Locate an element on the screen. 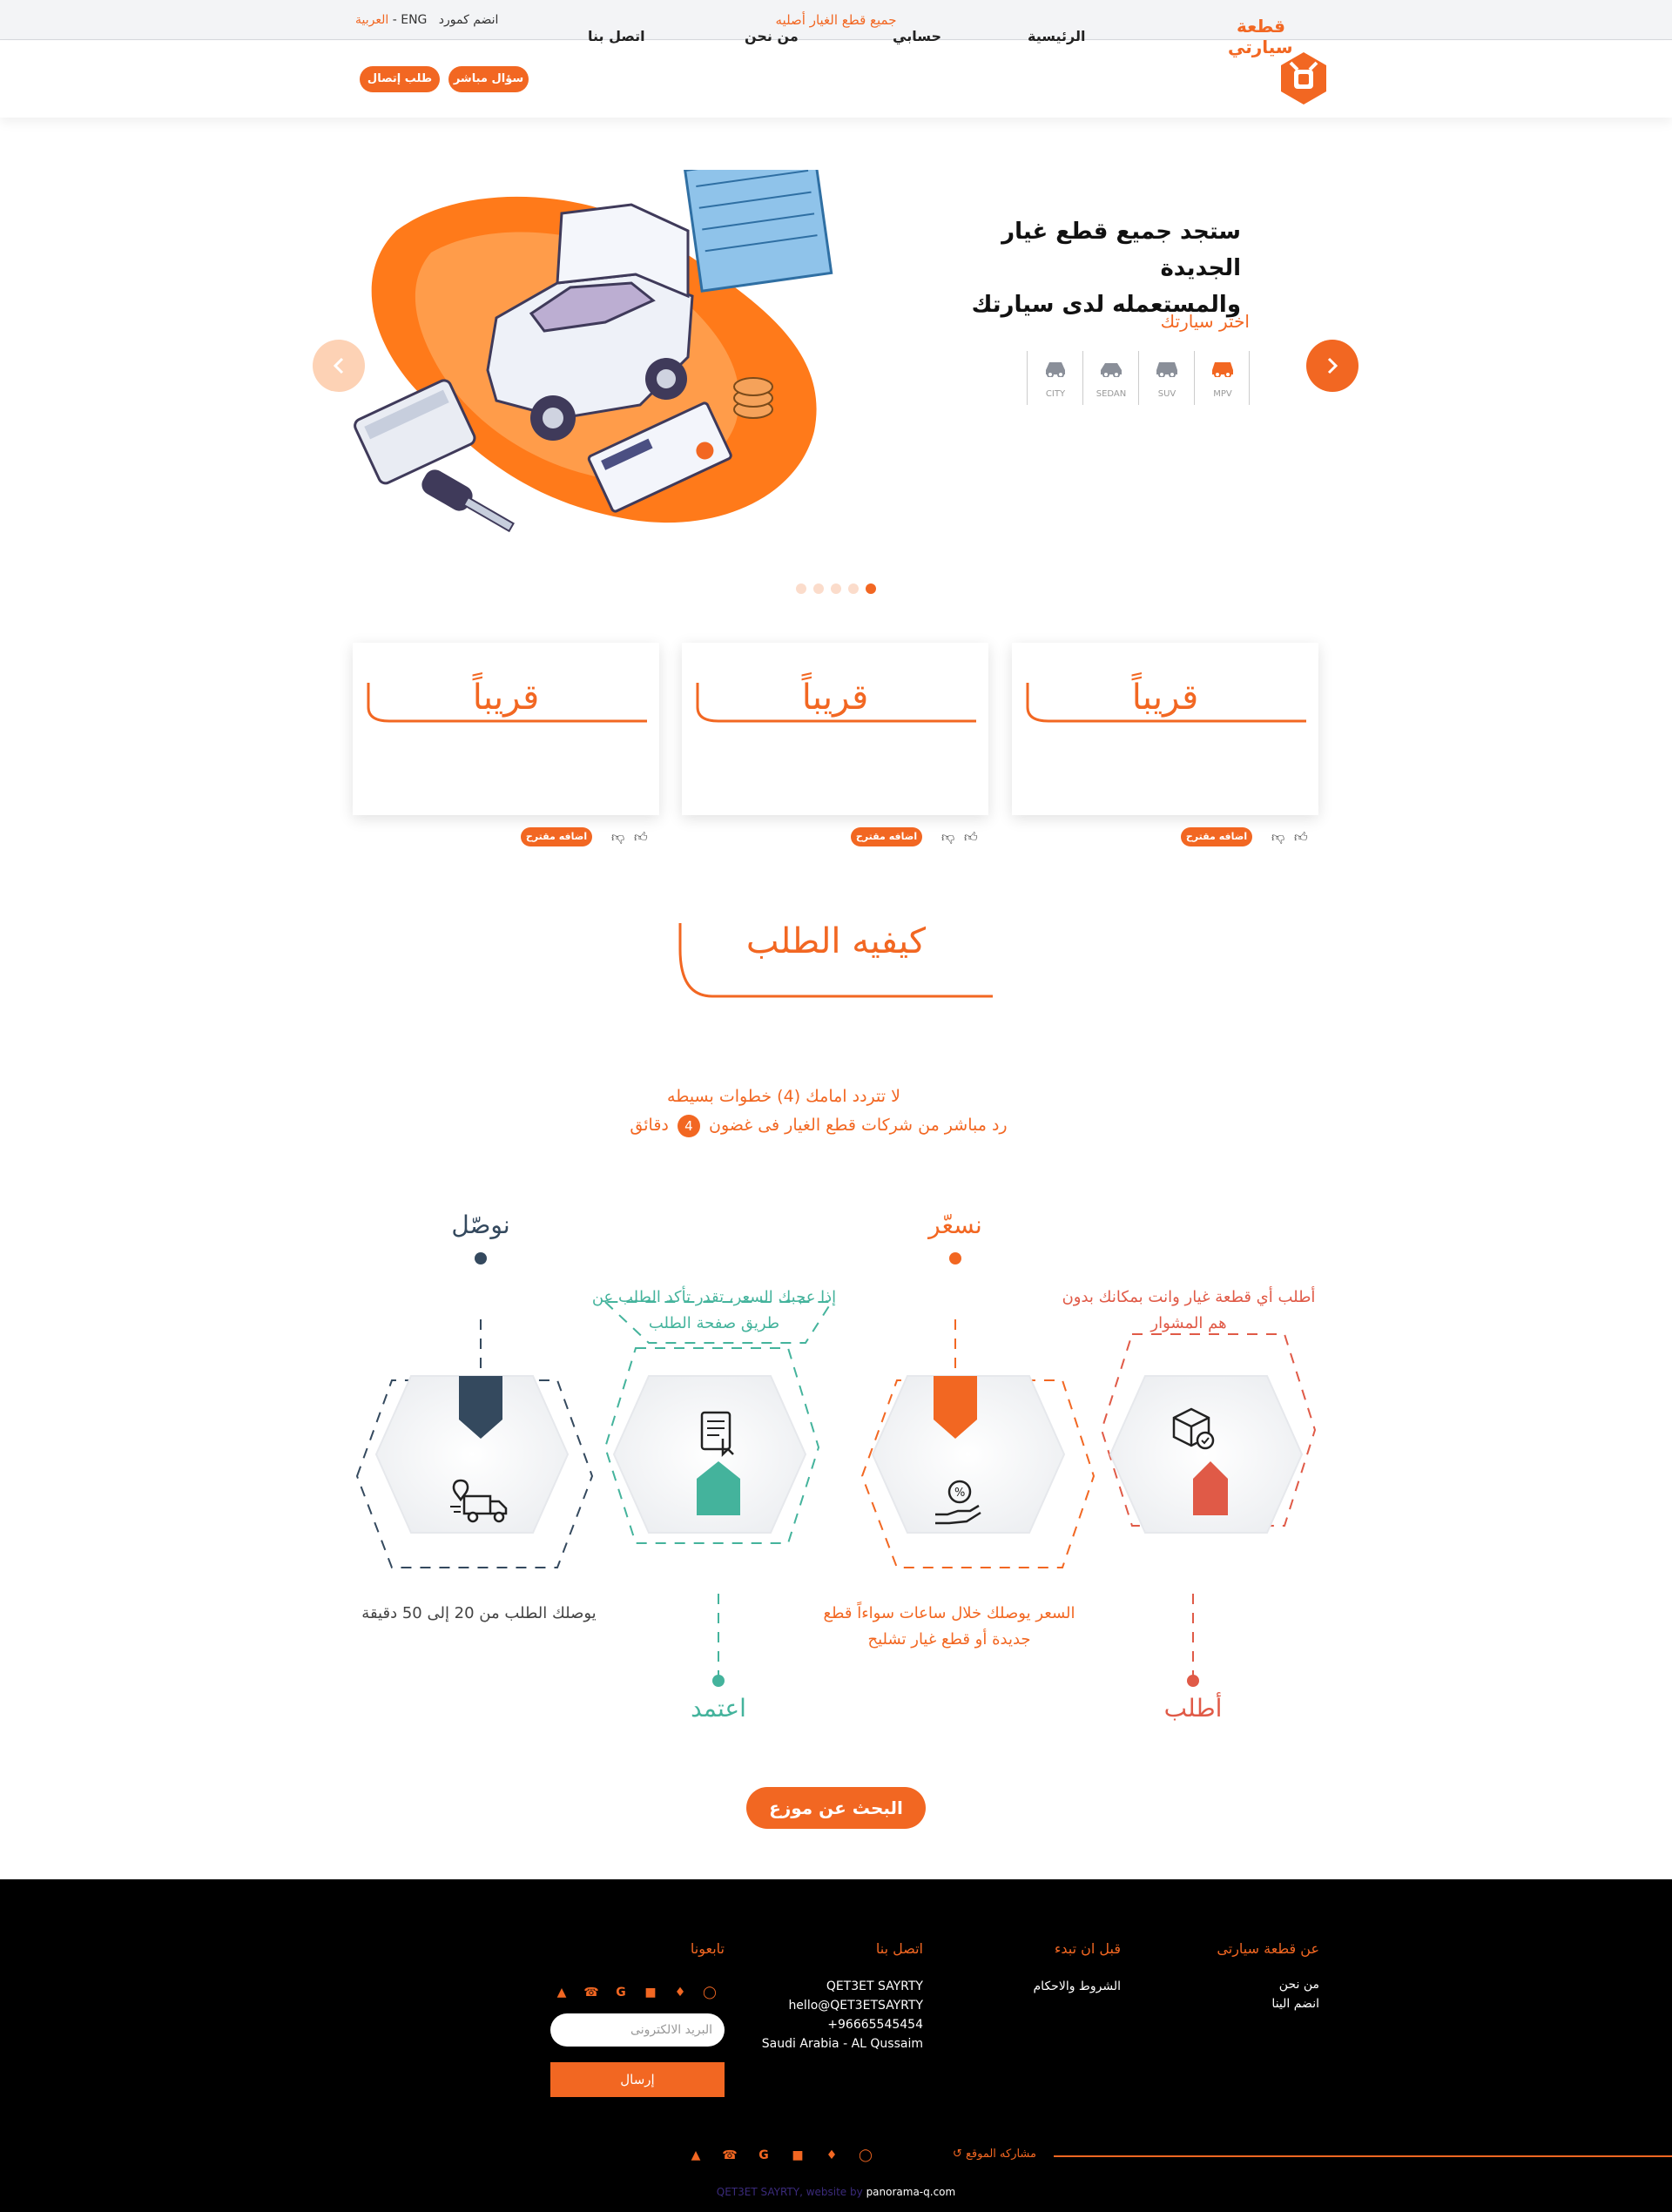 The height and width of the screenshot is (2212, 1672). logo-line-1: قطعة is located at coordinates (1261, 26).